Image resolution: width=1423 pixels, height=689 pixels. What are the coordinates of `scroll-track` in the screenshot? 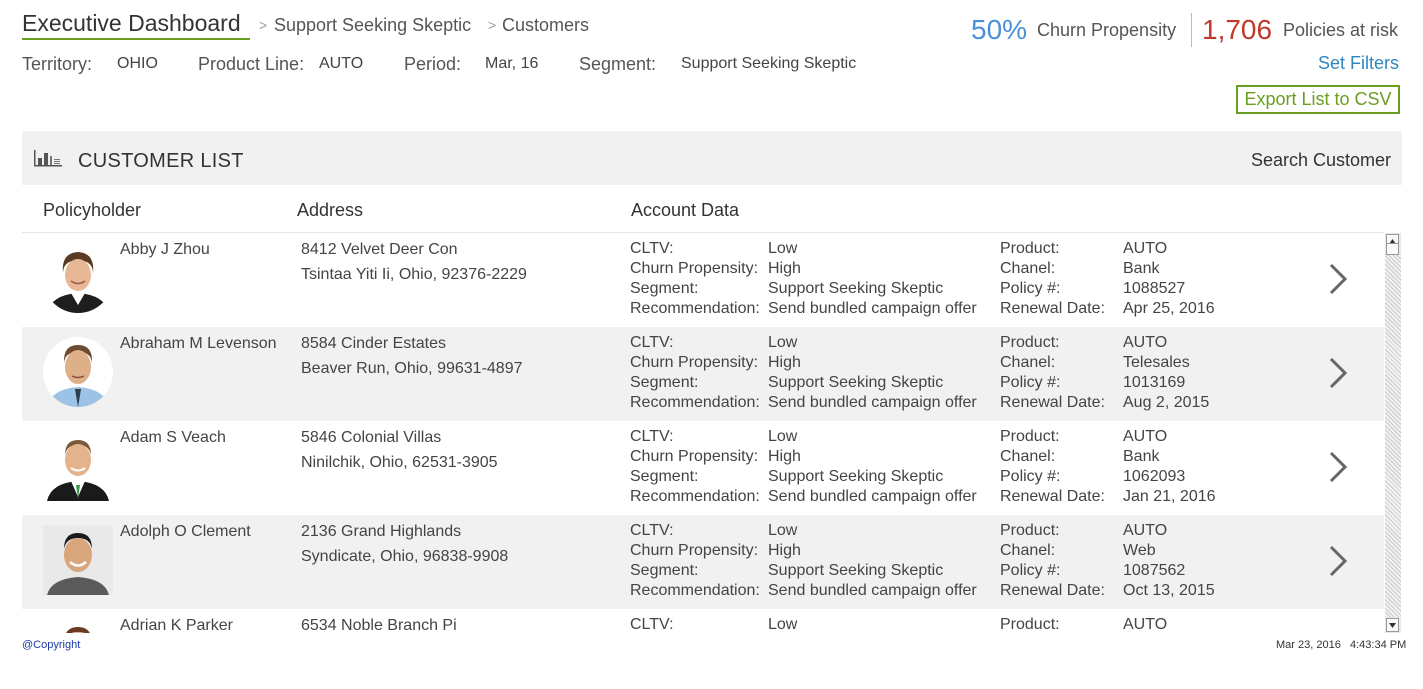 It's located at (1393, 436).